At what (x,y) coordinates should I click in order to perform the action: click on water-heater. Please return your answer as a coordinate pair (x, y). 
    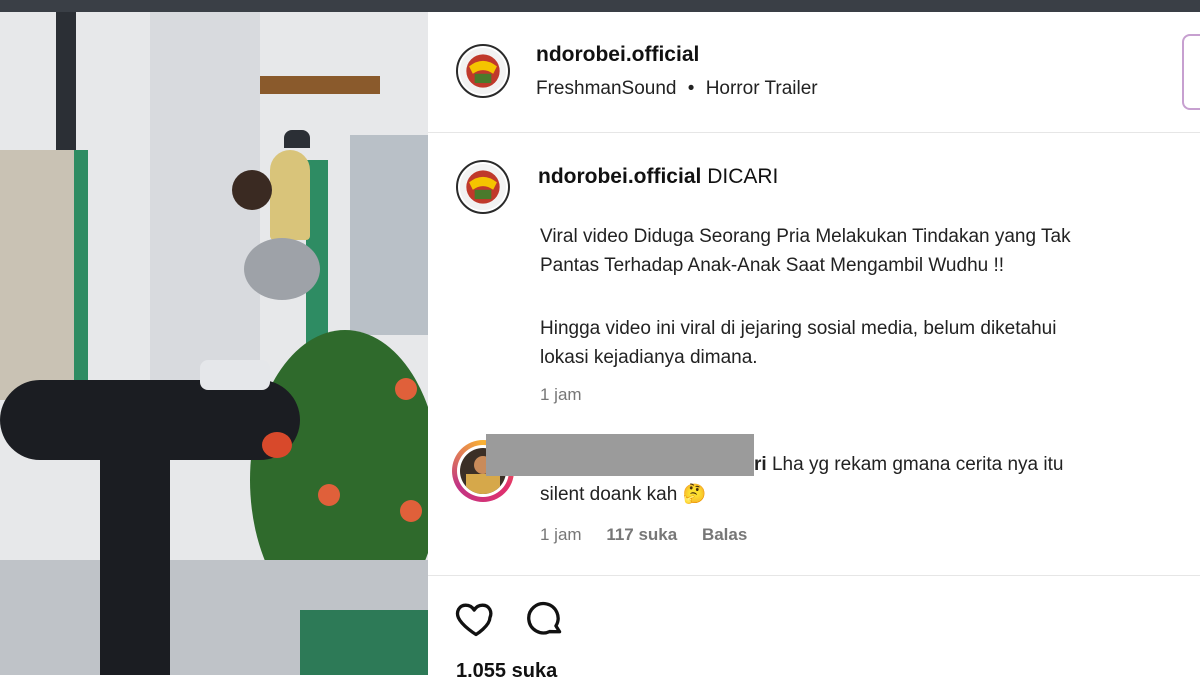
    Looking at the image, I should click on (389, 235).